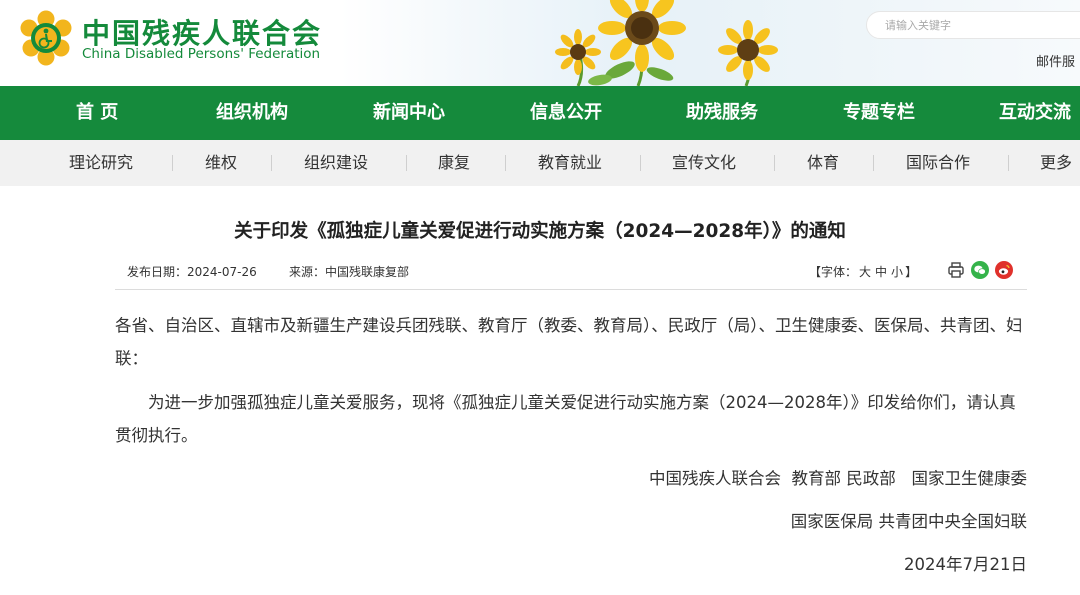  I want to click on wechat-icon, so click(980, 270).